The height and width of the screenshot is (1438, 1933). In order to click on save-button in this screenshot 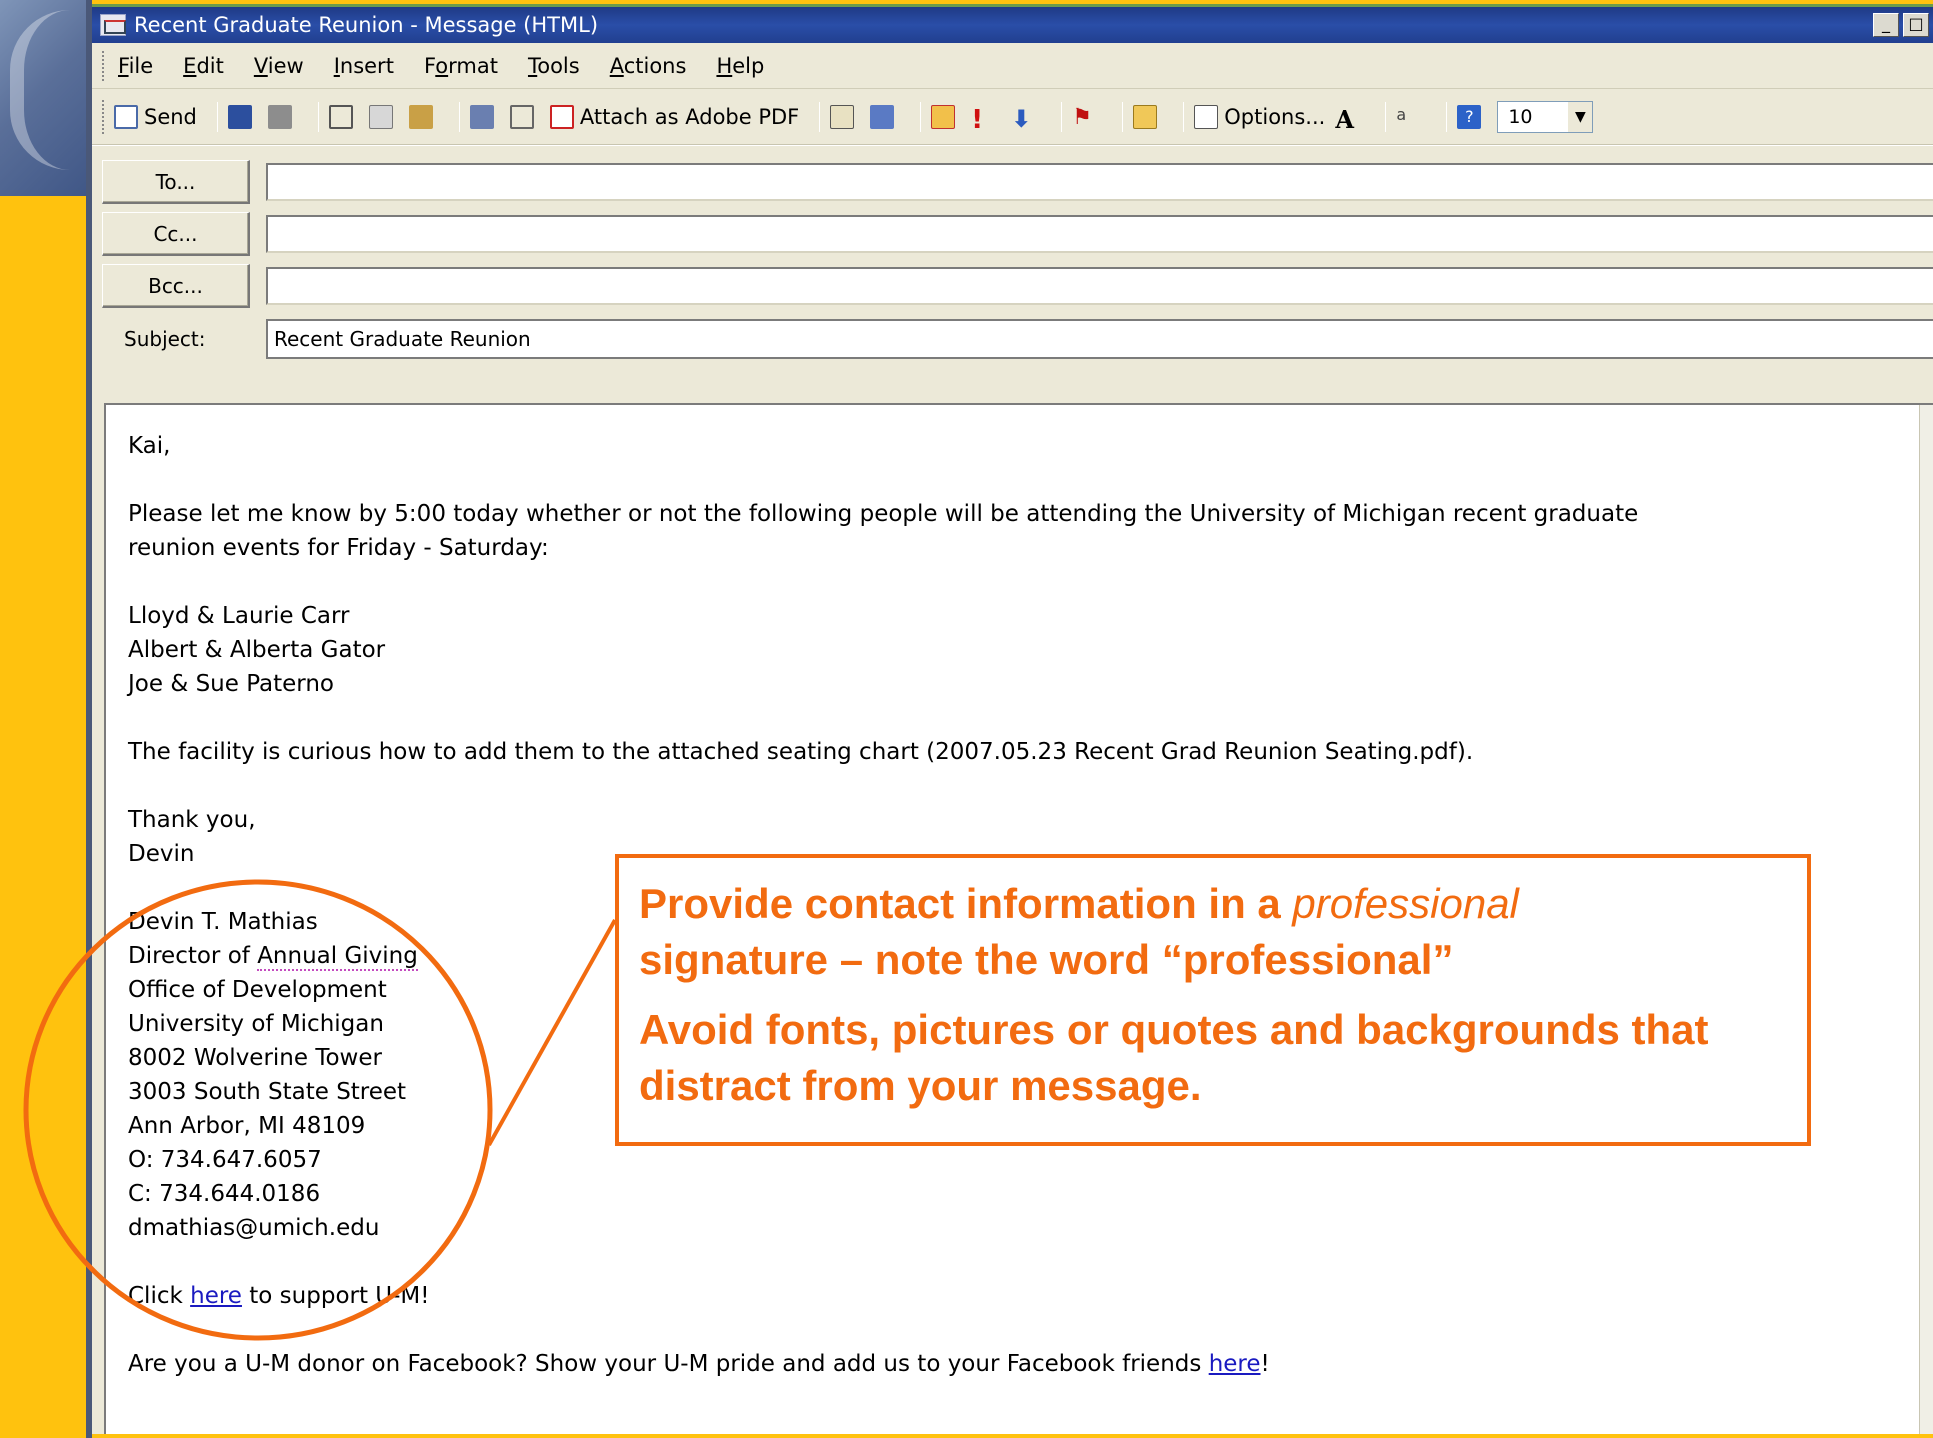, I will do `click(242, 117)`.